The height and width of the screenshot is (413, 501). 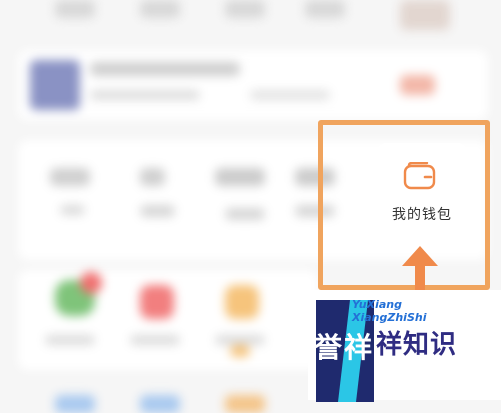 I want to click on logo-en-line1: YuXiang, so click(x=377, y=304).